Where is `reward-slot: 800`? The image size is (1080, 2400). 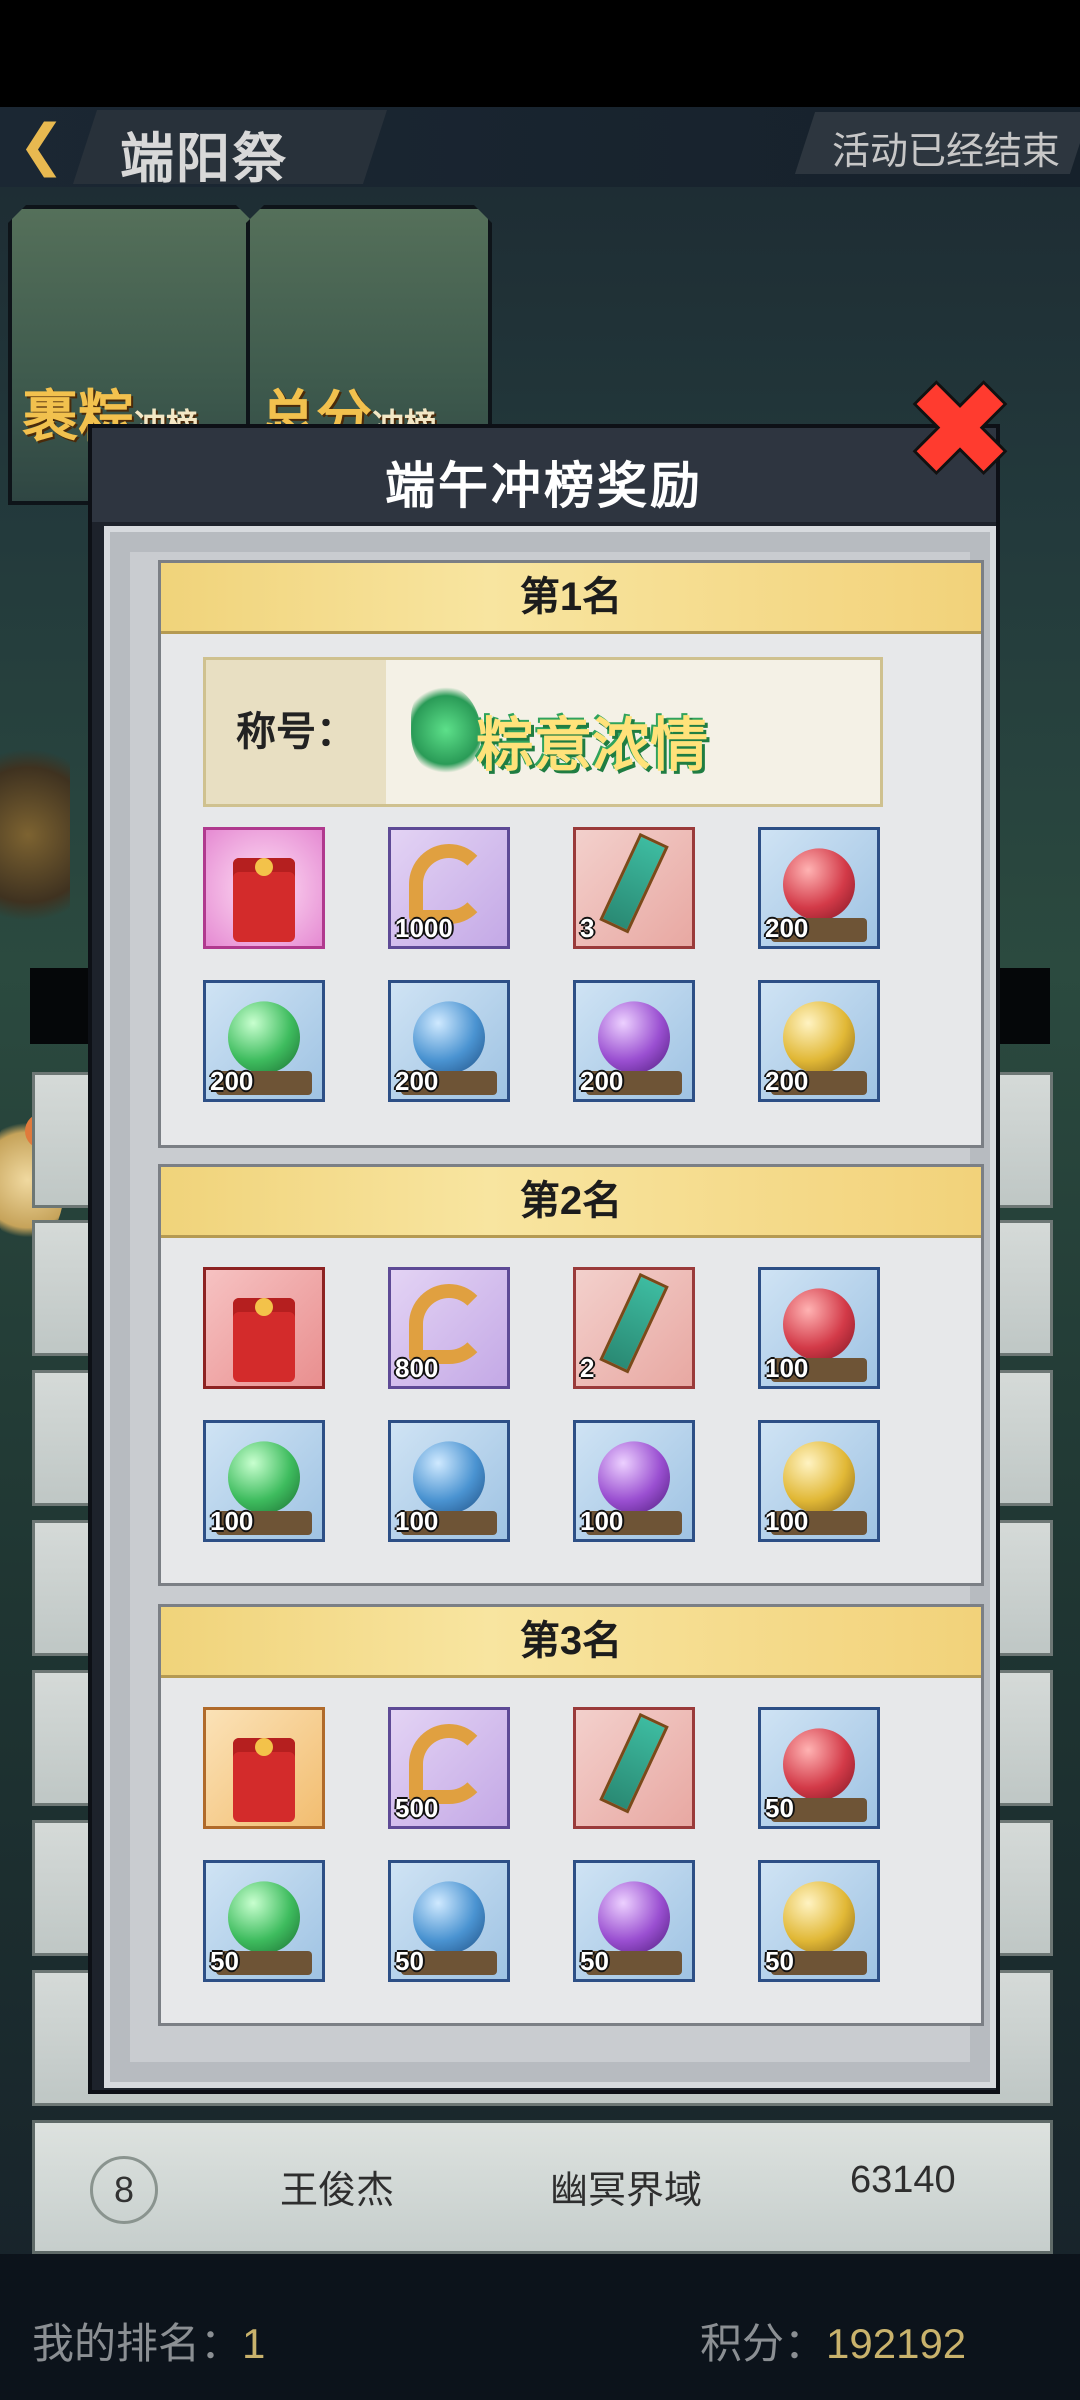 reward-slot: 800 is located at coordinates (449, 1328).